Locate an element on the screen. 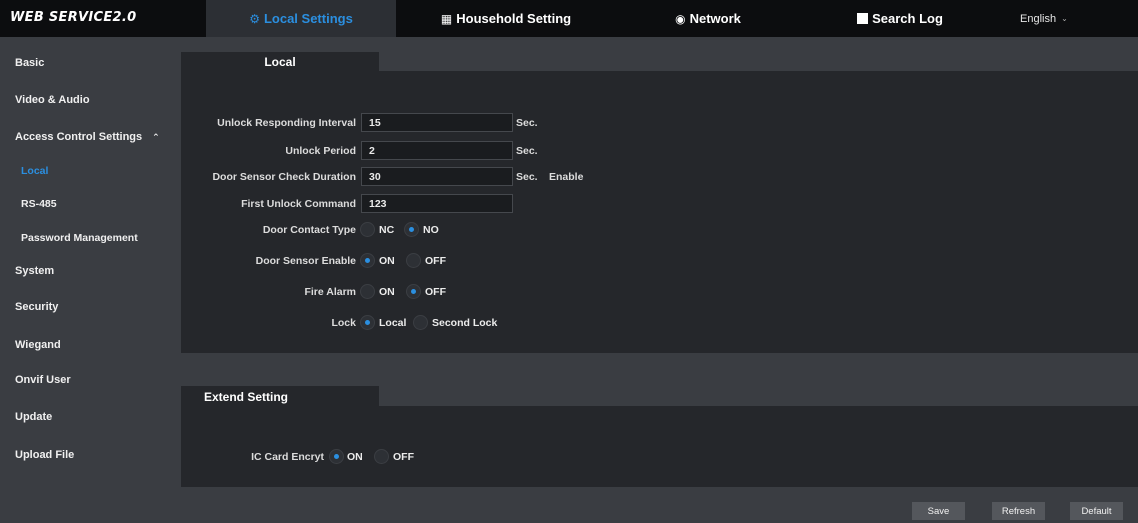 Image resolution: width=1138 pixels, height=523 pixels. unlock-interval-row: Unlock Responding Interval is located at coordinates (268, 125).